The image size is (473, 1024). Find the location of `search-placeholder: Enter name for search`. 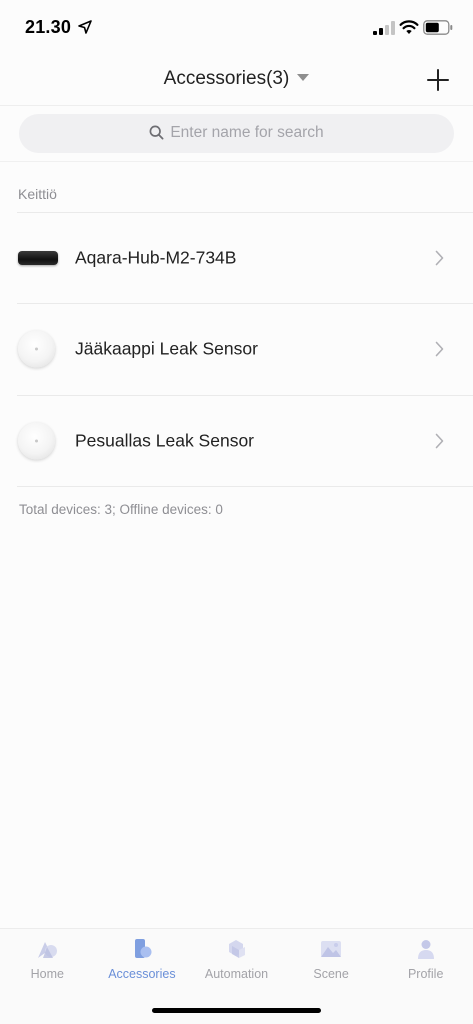

search-placeholder: Enter name for search is located at coordinates (247, 132).